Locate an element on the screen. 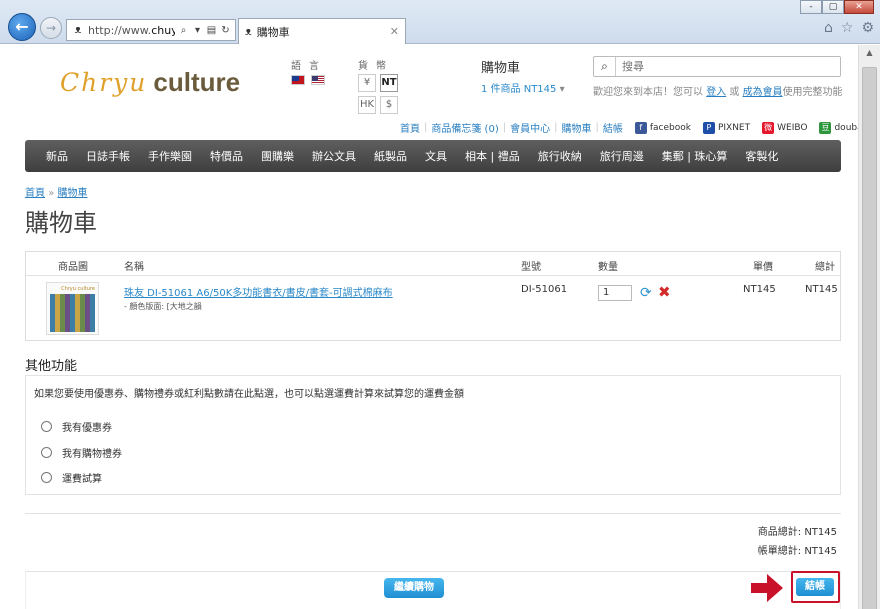  tab-title: 購物車 is located at coordinates (273, 32).